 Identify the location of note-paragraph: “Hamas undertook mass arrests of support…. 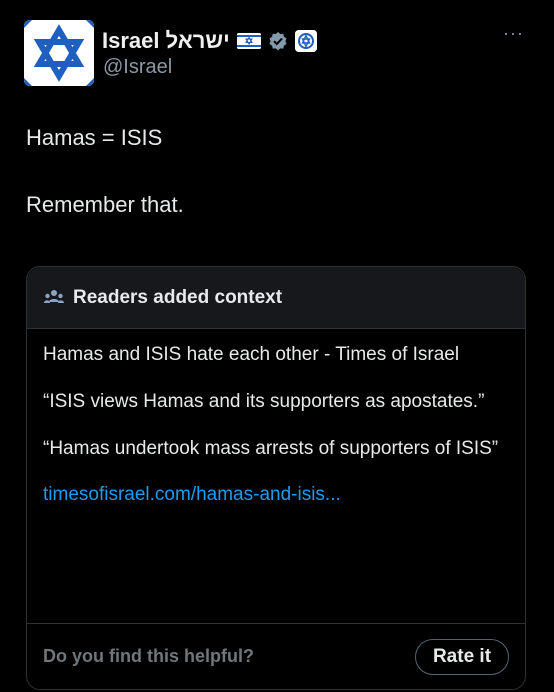
(271, 448).